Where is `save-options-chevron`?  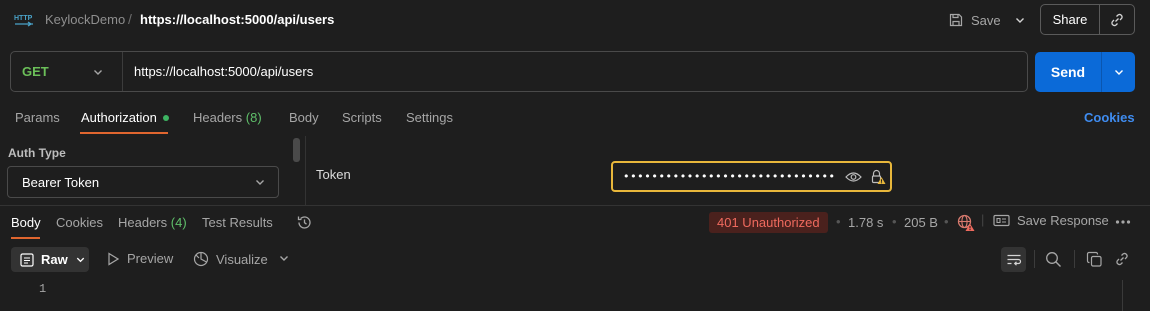 save-options-chevron is located at coordinates (1020, 20).